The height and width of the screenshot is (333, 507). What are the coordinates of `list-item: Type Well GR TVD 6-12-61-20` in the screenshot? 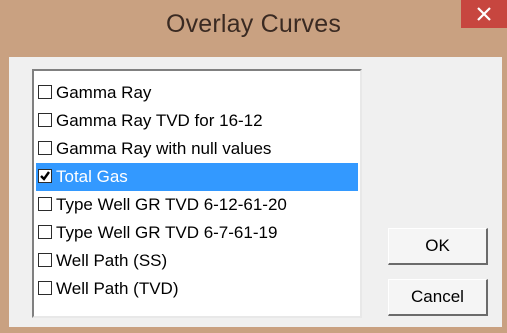 It's located at (197, 205).